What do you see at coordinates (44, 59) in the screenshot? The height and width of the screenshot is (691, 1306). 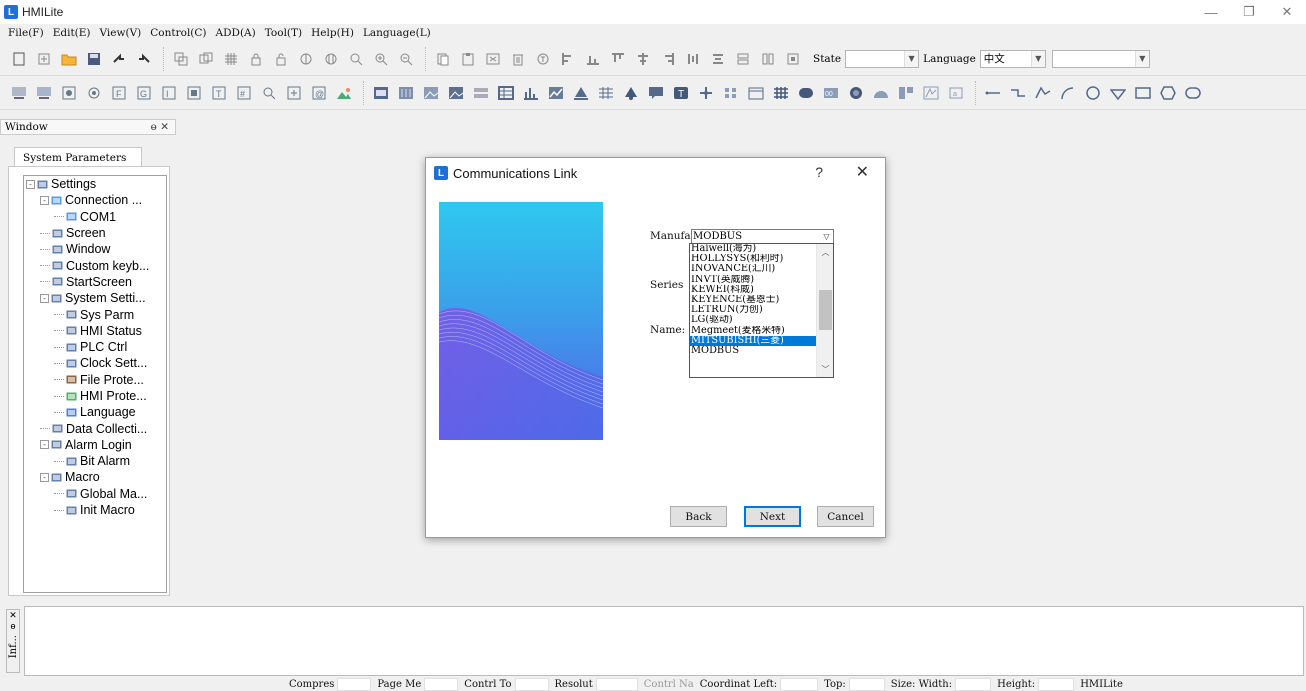 I see `new-screen-icon` at bounding box center [44, 59].